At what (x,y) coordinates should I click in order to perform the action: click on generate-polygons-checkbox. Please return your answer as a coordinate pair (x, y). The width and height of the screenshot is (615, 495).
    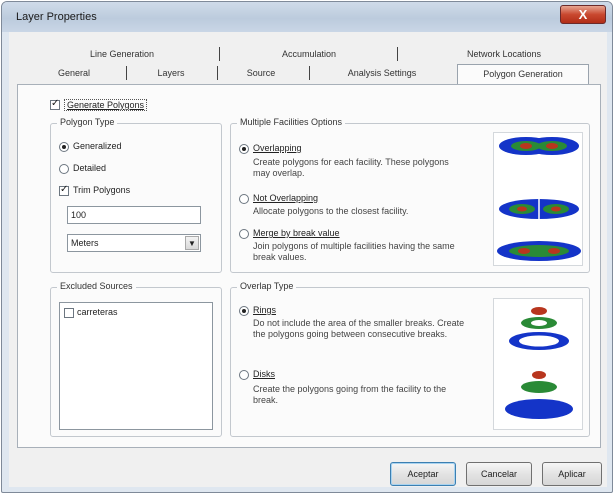
    Looking at the image, I should click on (55, 104).